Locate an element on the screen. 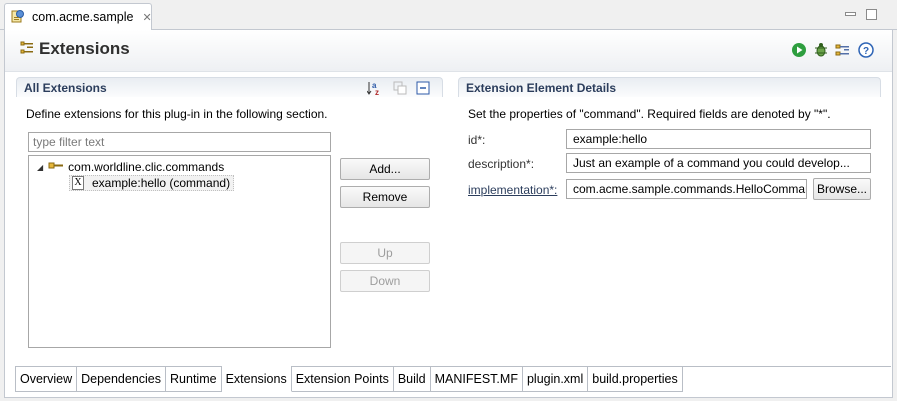  extensions-icon is located at coordinates (27, 49).